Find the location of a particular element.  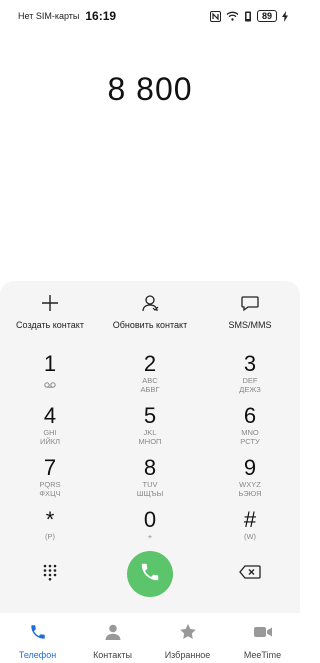

nav-tab-phone: Телефон is located at coordinates (37, 638).